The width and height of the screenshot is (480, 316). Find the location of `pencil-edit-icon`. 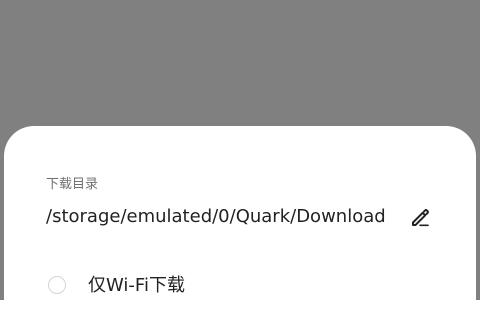

pencil-edit-icon is located at coordinates (420, 218).